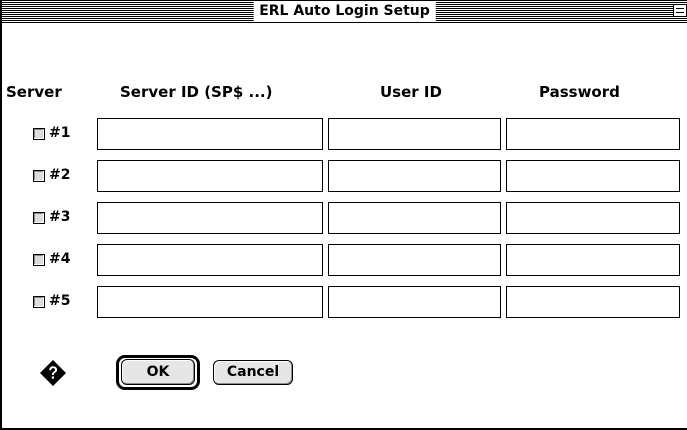 The width and height of the screenshot is (687, 430). Describe the element at coordinates (39, 134) in the screenshot. I see `server-1-checkbox` at that location.